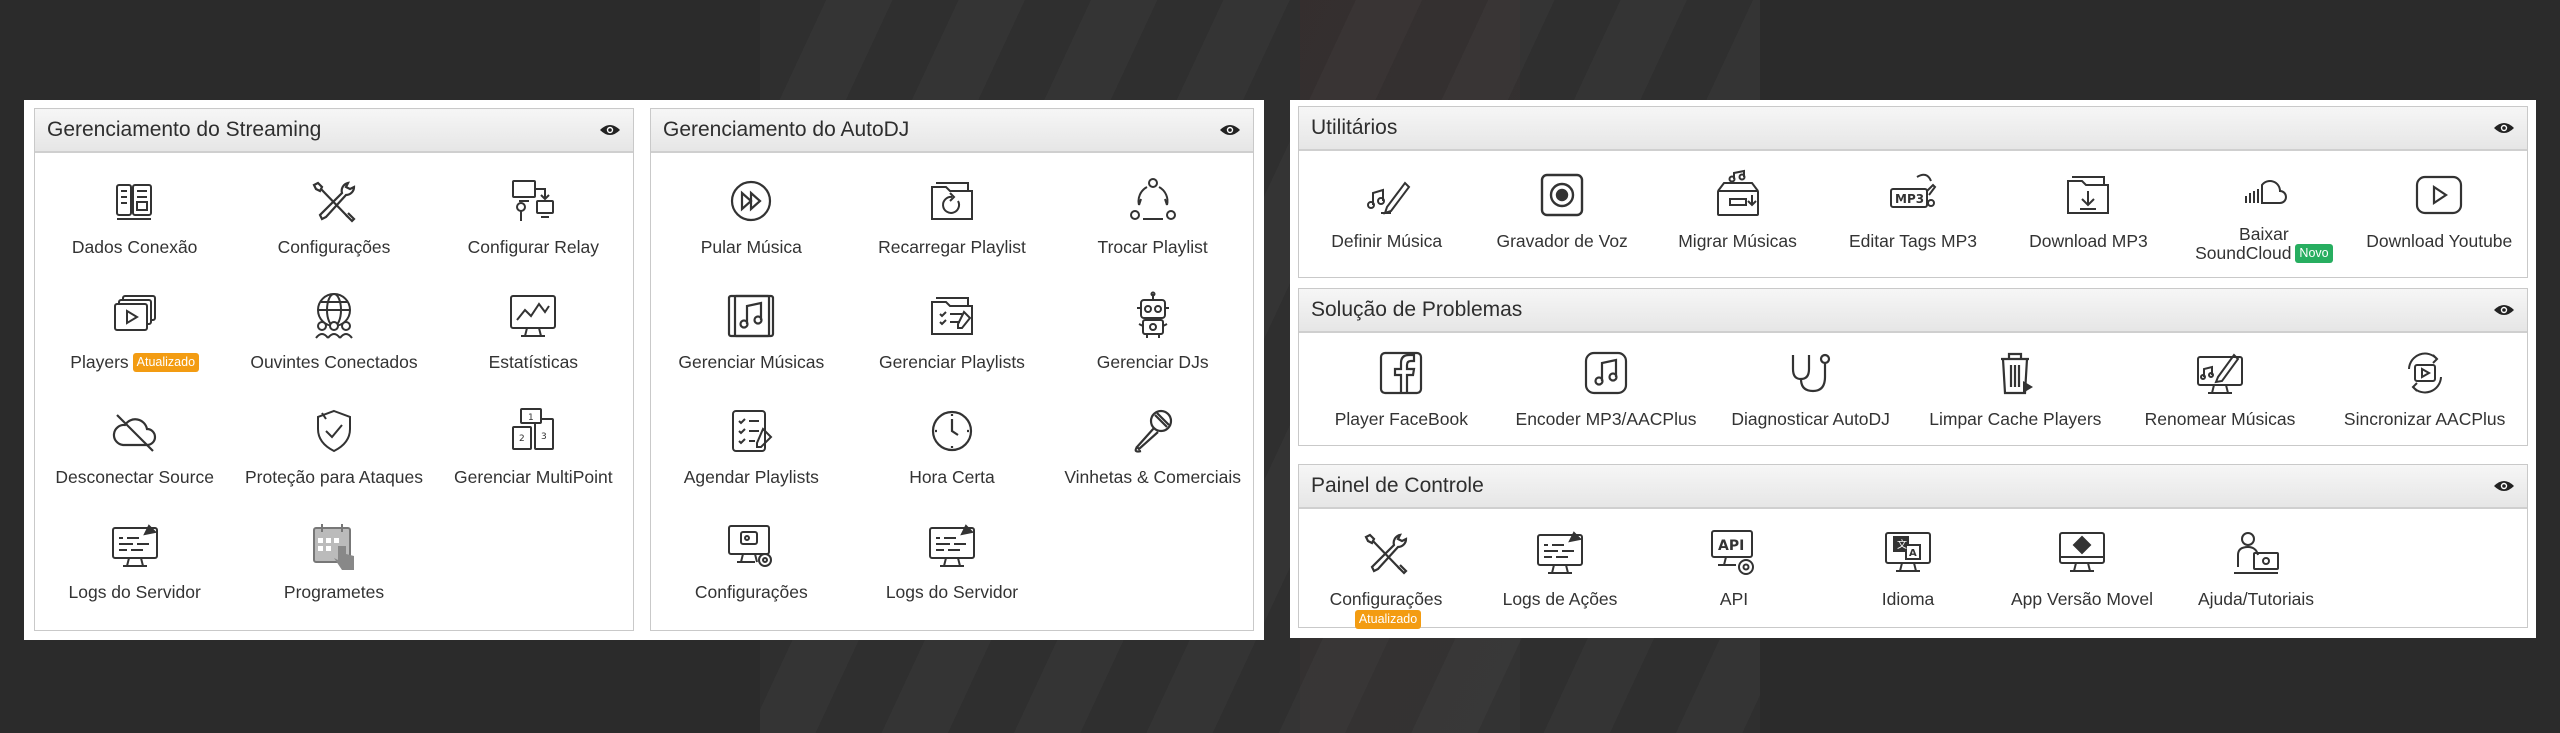 The image size is (2560, 733). What do you see at coordinates (751, 462) in the screenshot?
I see `autodj-item-agendar-playlists: Agendar Playlists` at bounding box center [751, 462].